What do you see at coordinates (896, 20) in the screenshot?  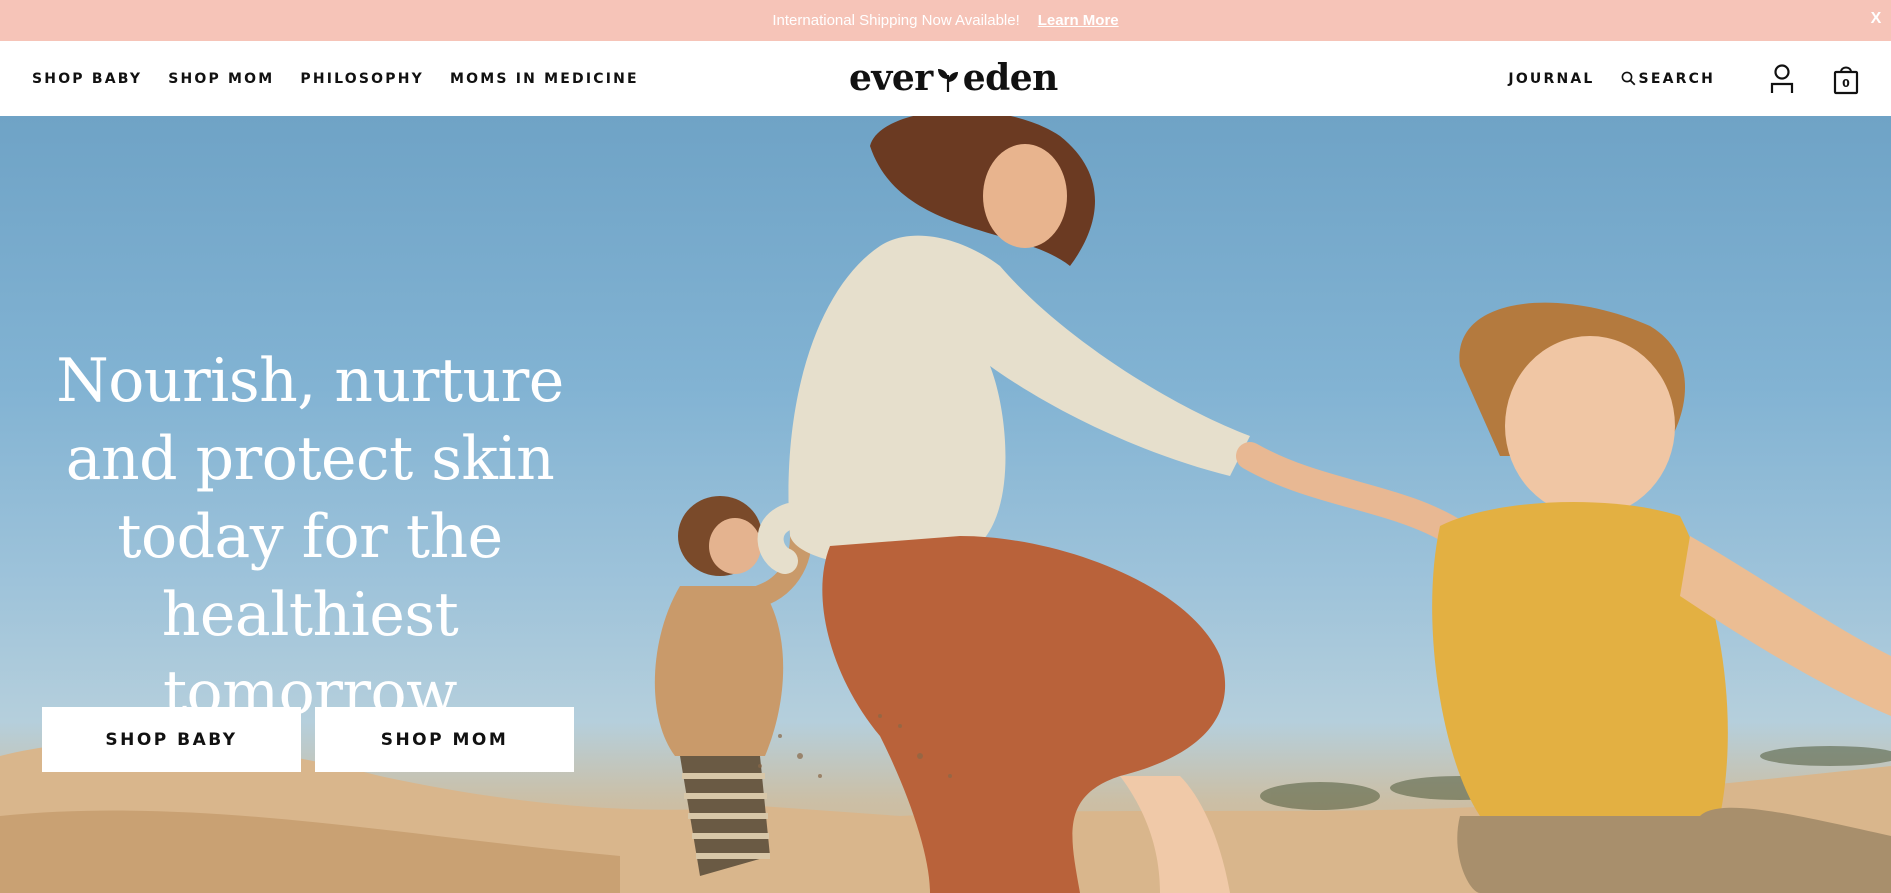 I see `announcement-message: International Shipping Now Available!` at bounding box center [896, 20].